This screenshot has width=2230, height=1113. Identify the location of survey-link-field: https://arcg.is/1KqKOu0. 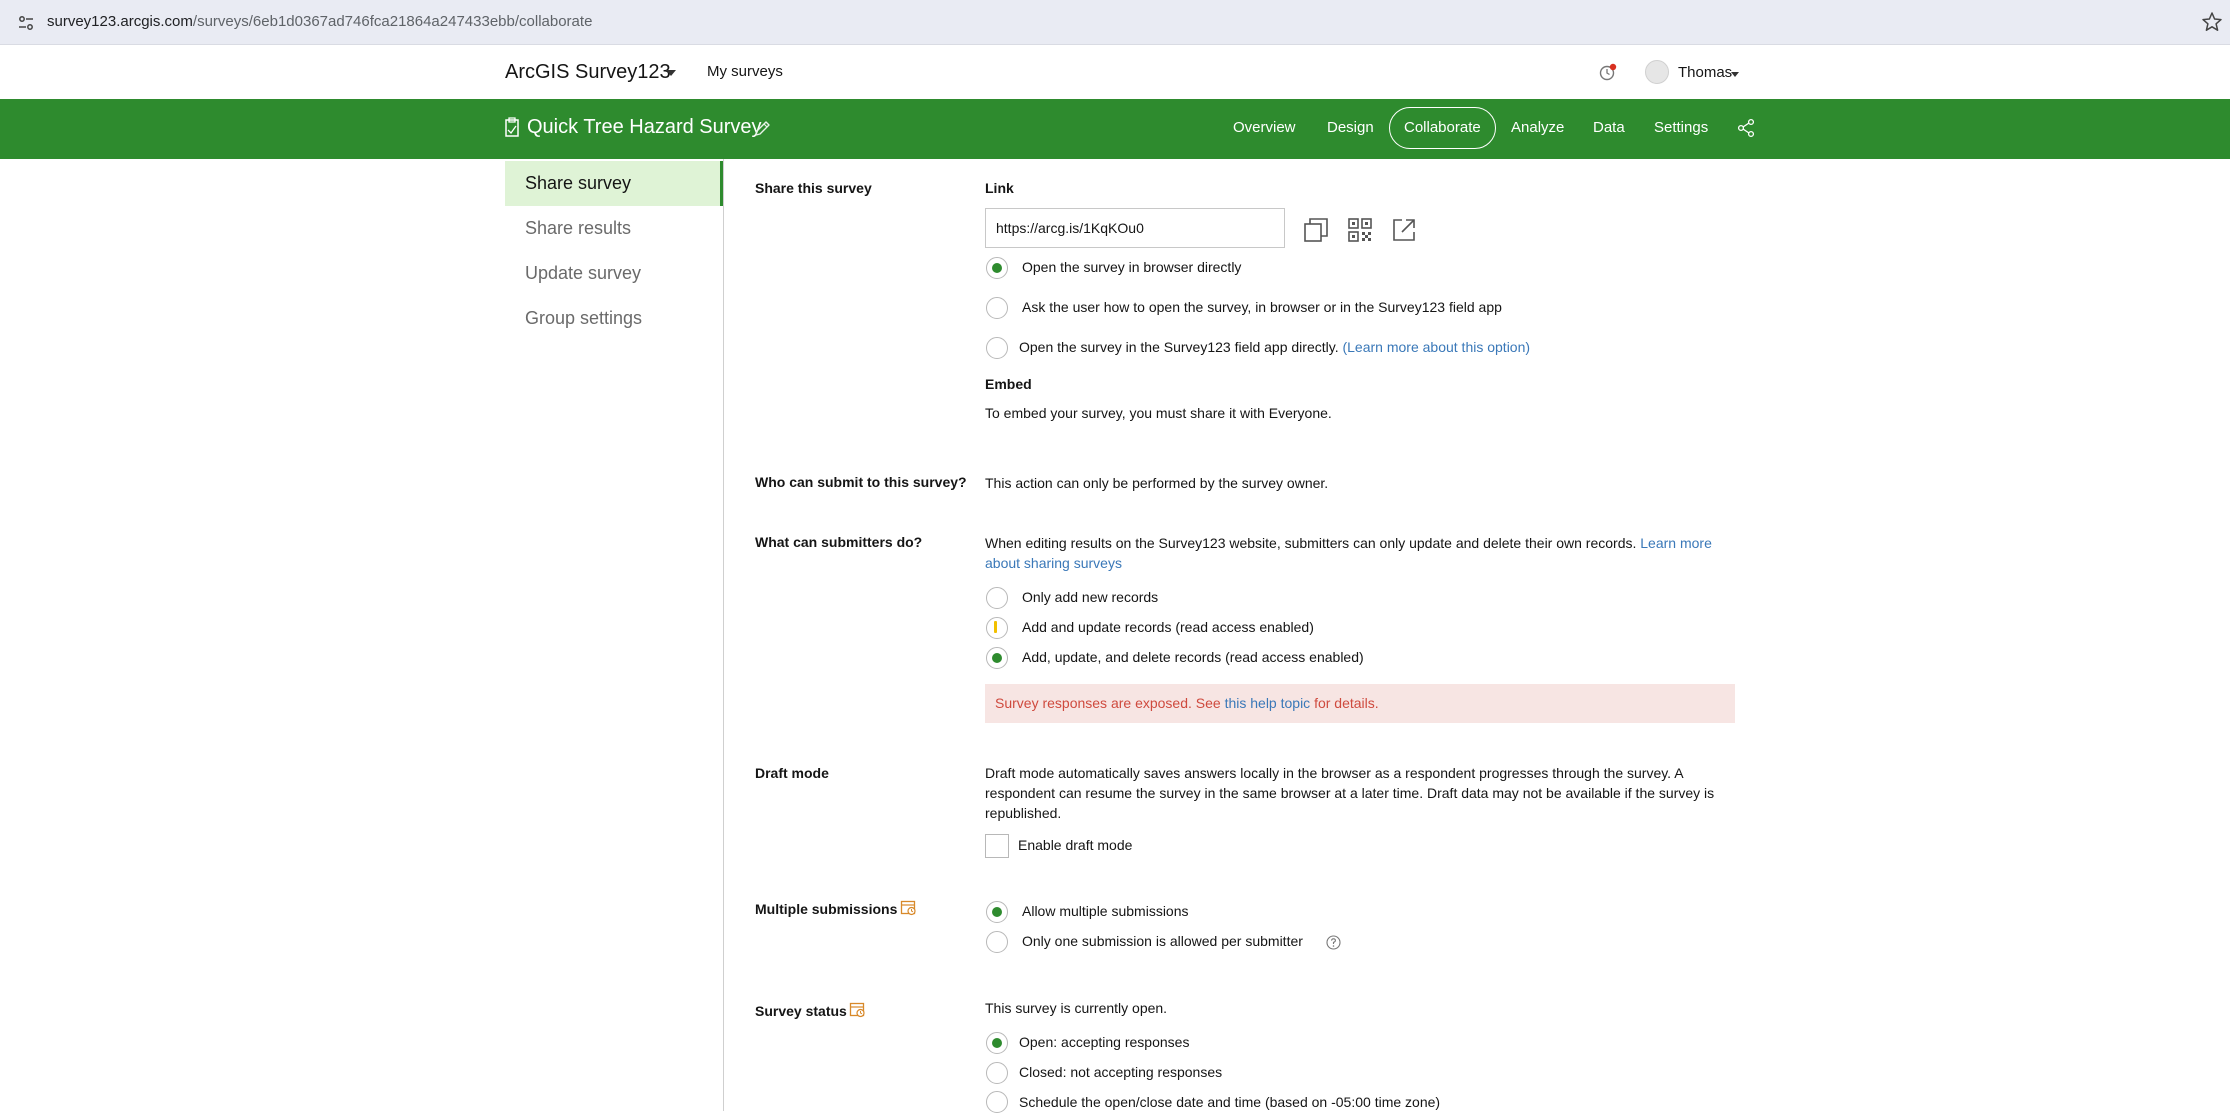
(1135, 228).